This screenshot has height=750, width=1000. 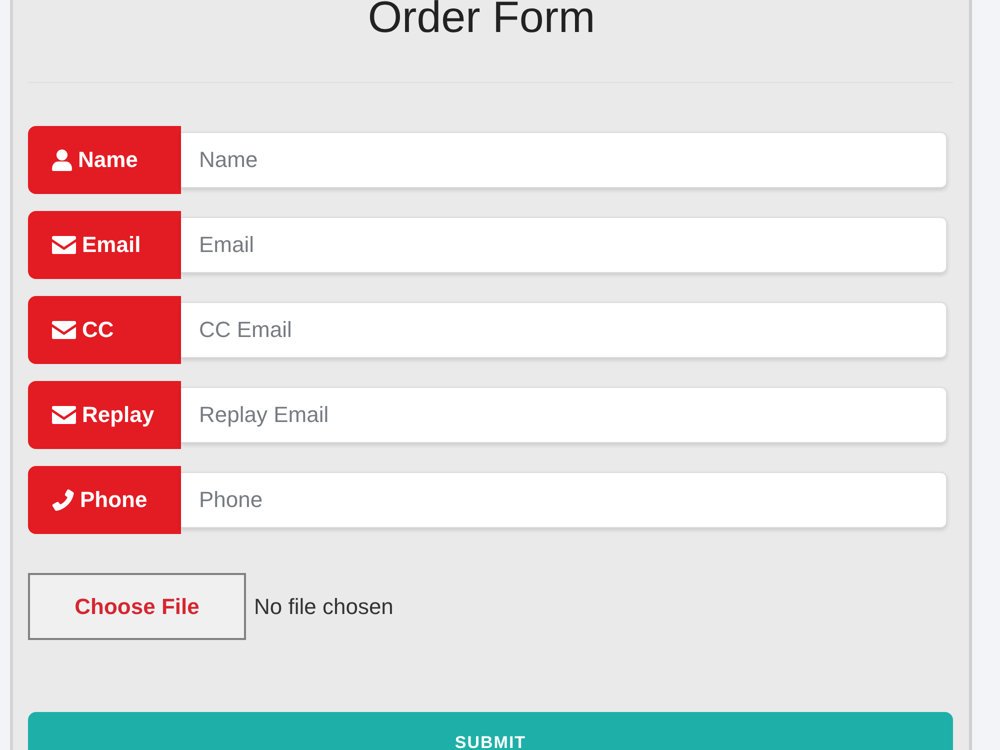 I want to click on choose-file-button: Choose File, so click(x=137, y=606).